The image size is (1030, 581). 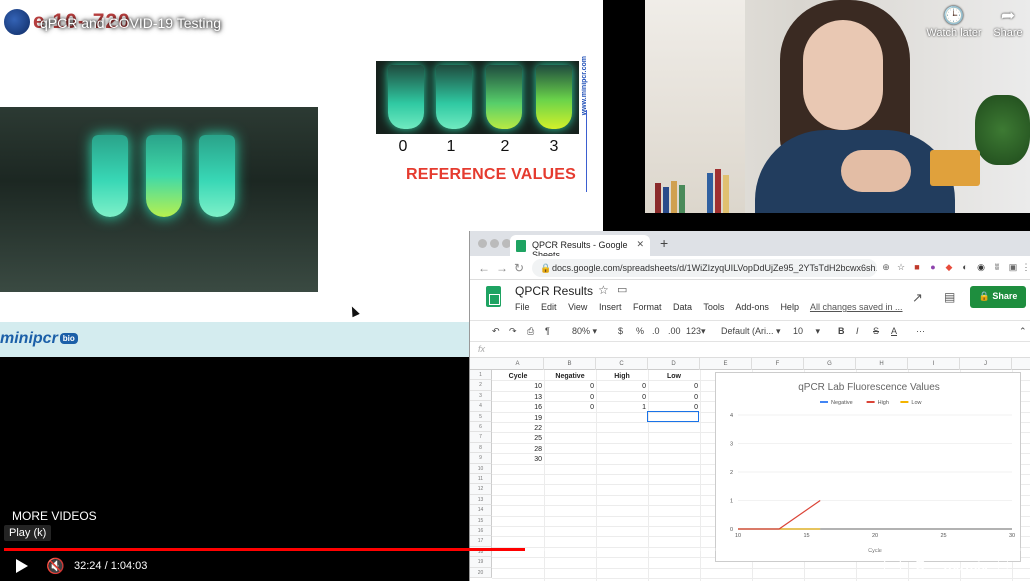 What do you see at coordinates (886, 267) in the screenshot?
I see `zoom-icon: ⊕` at bounding box center [886, 267].